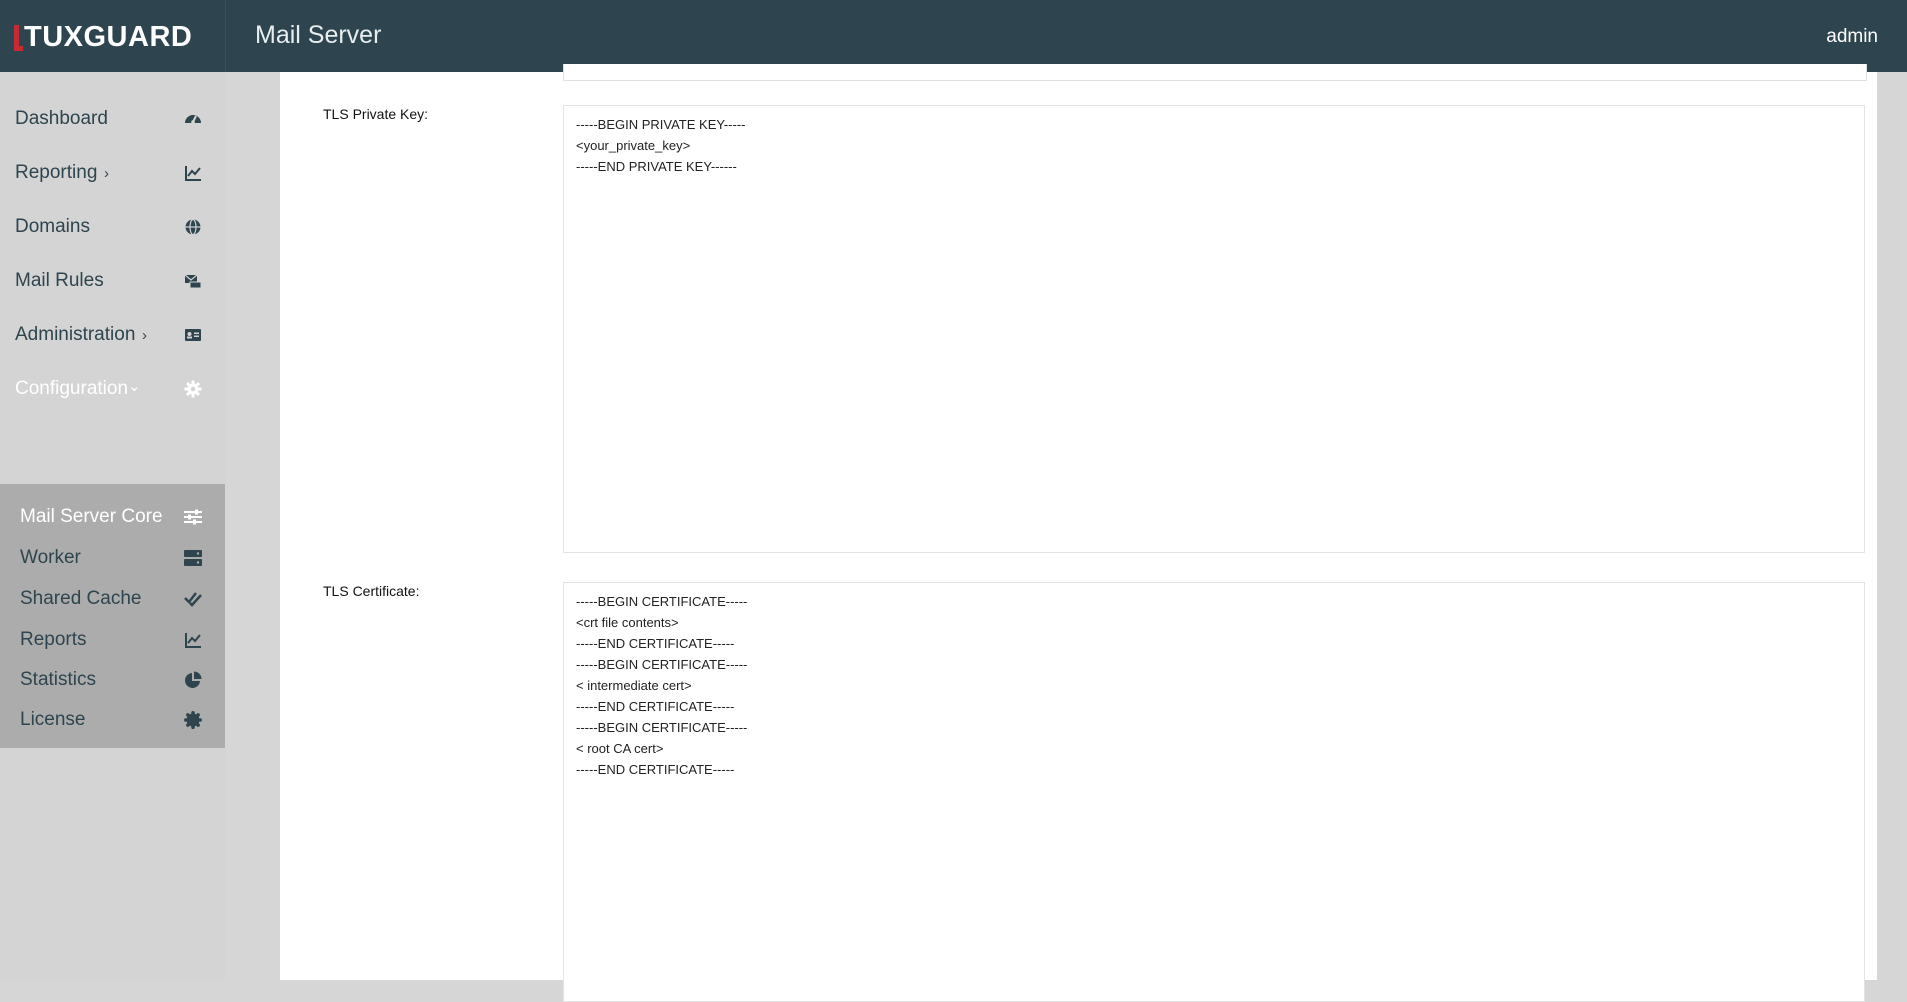 The image size is (1907, 1002). What do you see at coordinates (91, 516) in the screenshot?
I see `submenu-item-label: Mail Server Core` at bounding box center [91, 516].